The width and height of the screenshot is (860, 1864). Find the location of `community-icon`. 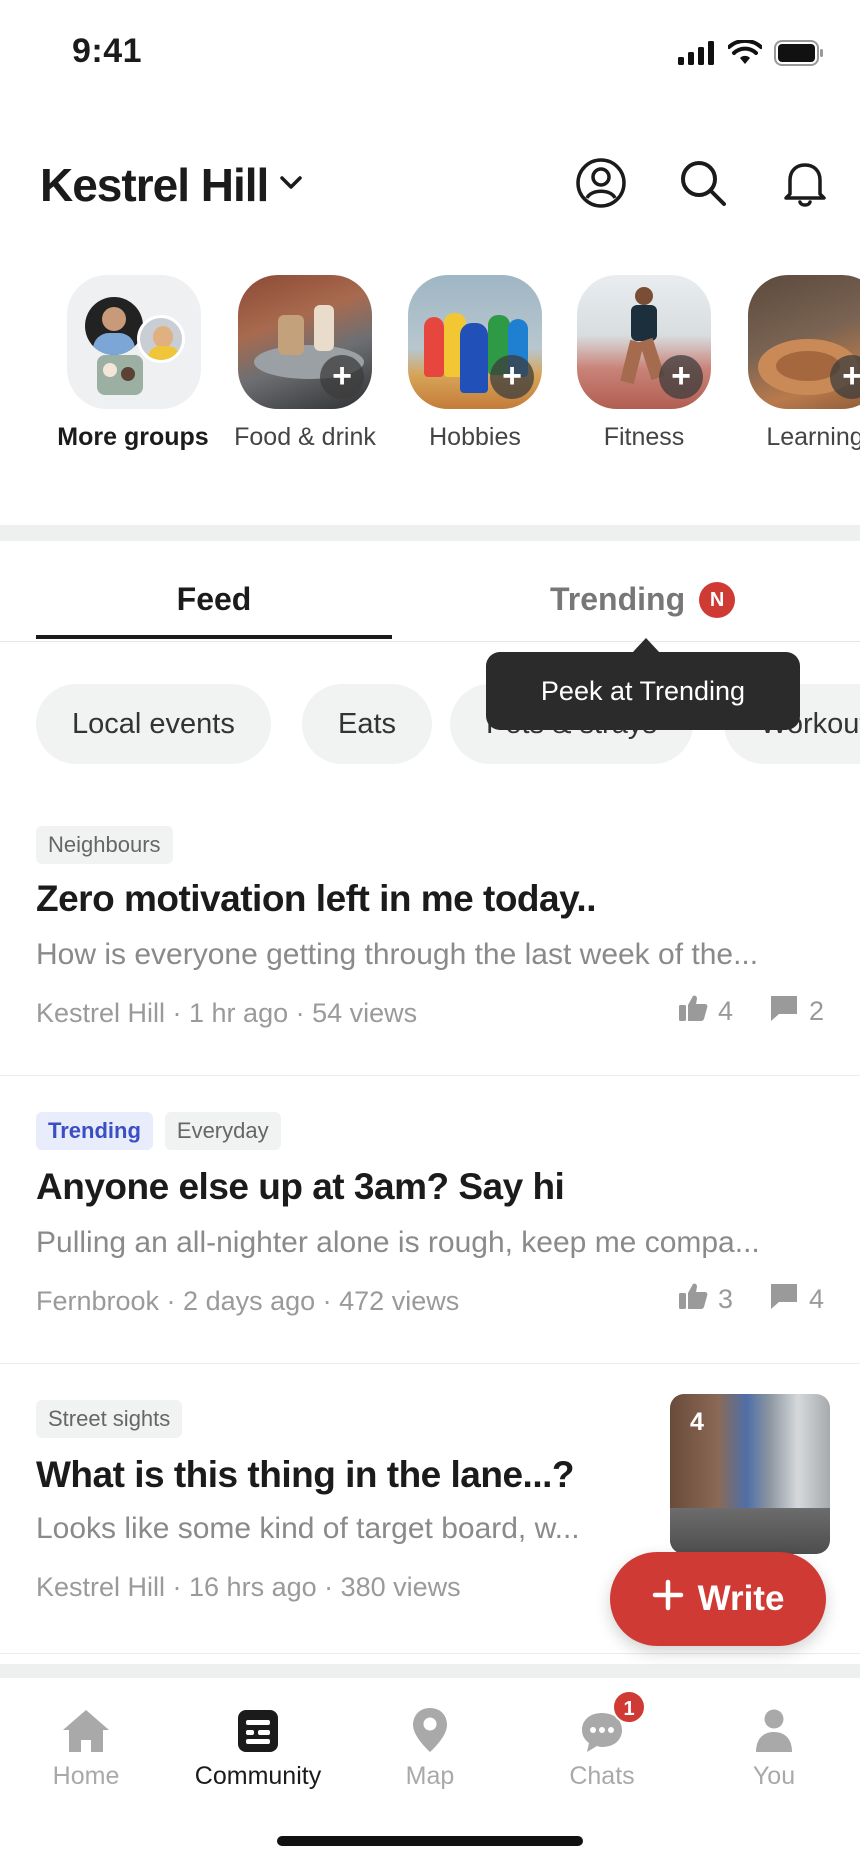

community-icon is located at coordinates (258, 1726).